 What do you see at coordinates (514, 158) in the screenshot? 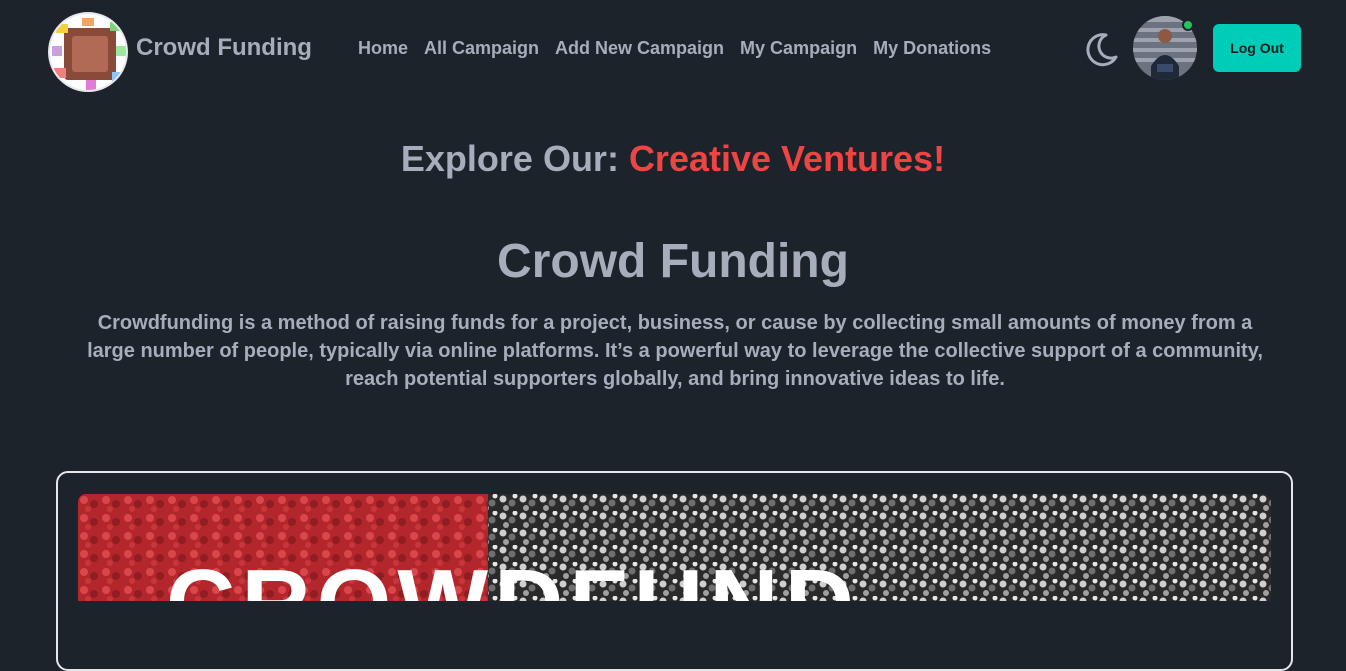
I see `explore-prefix: Explore Our:` at bounding box center [514, 158].